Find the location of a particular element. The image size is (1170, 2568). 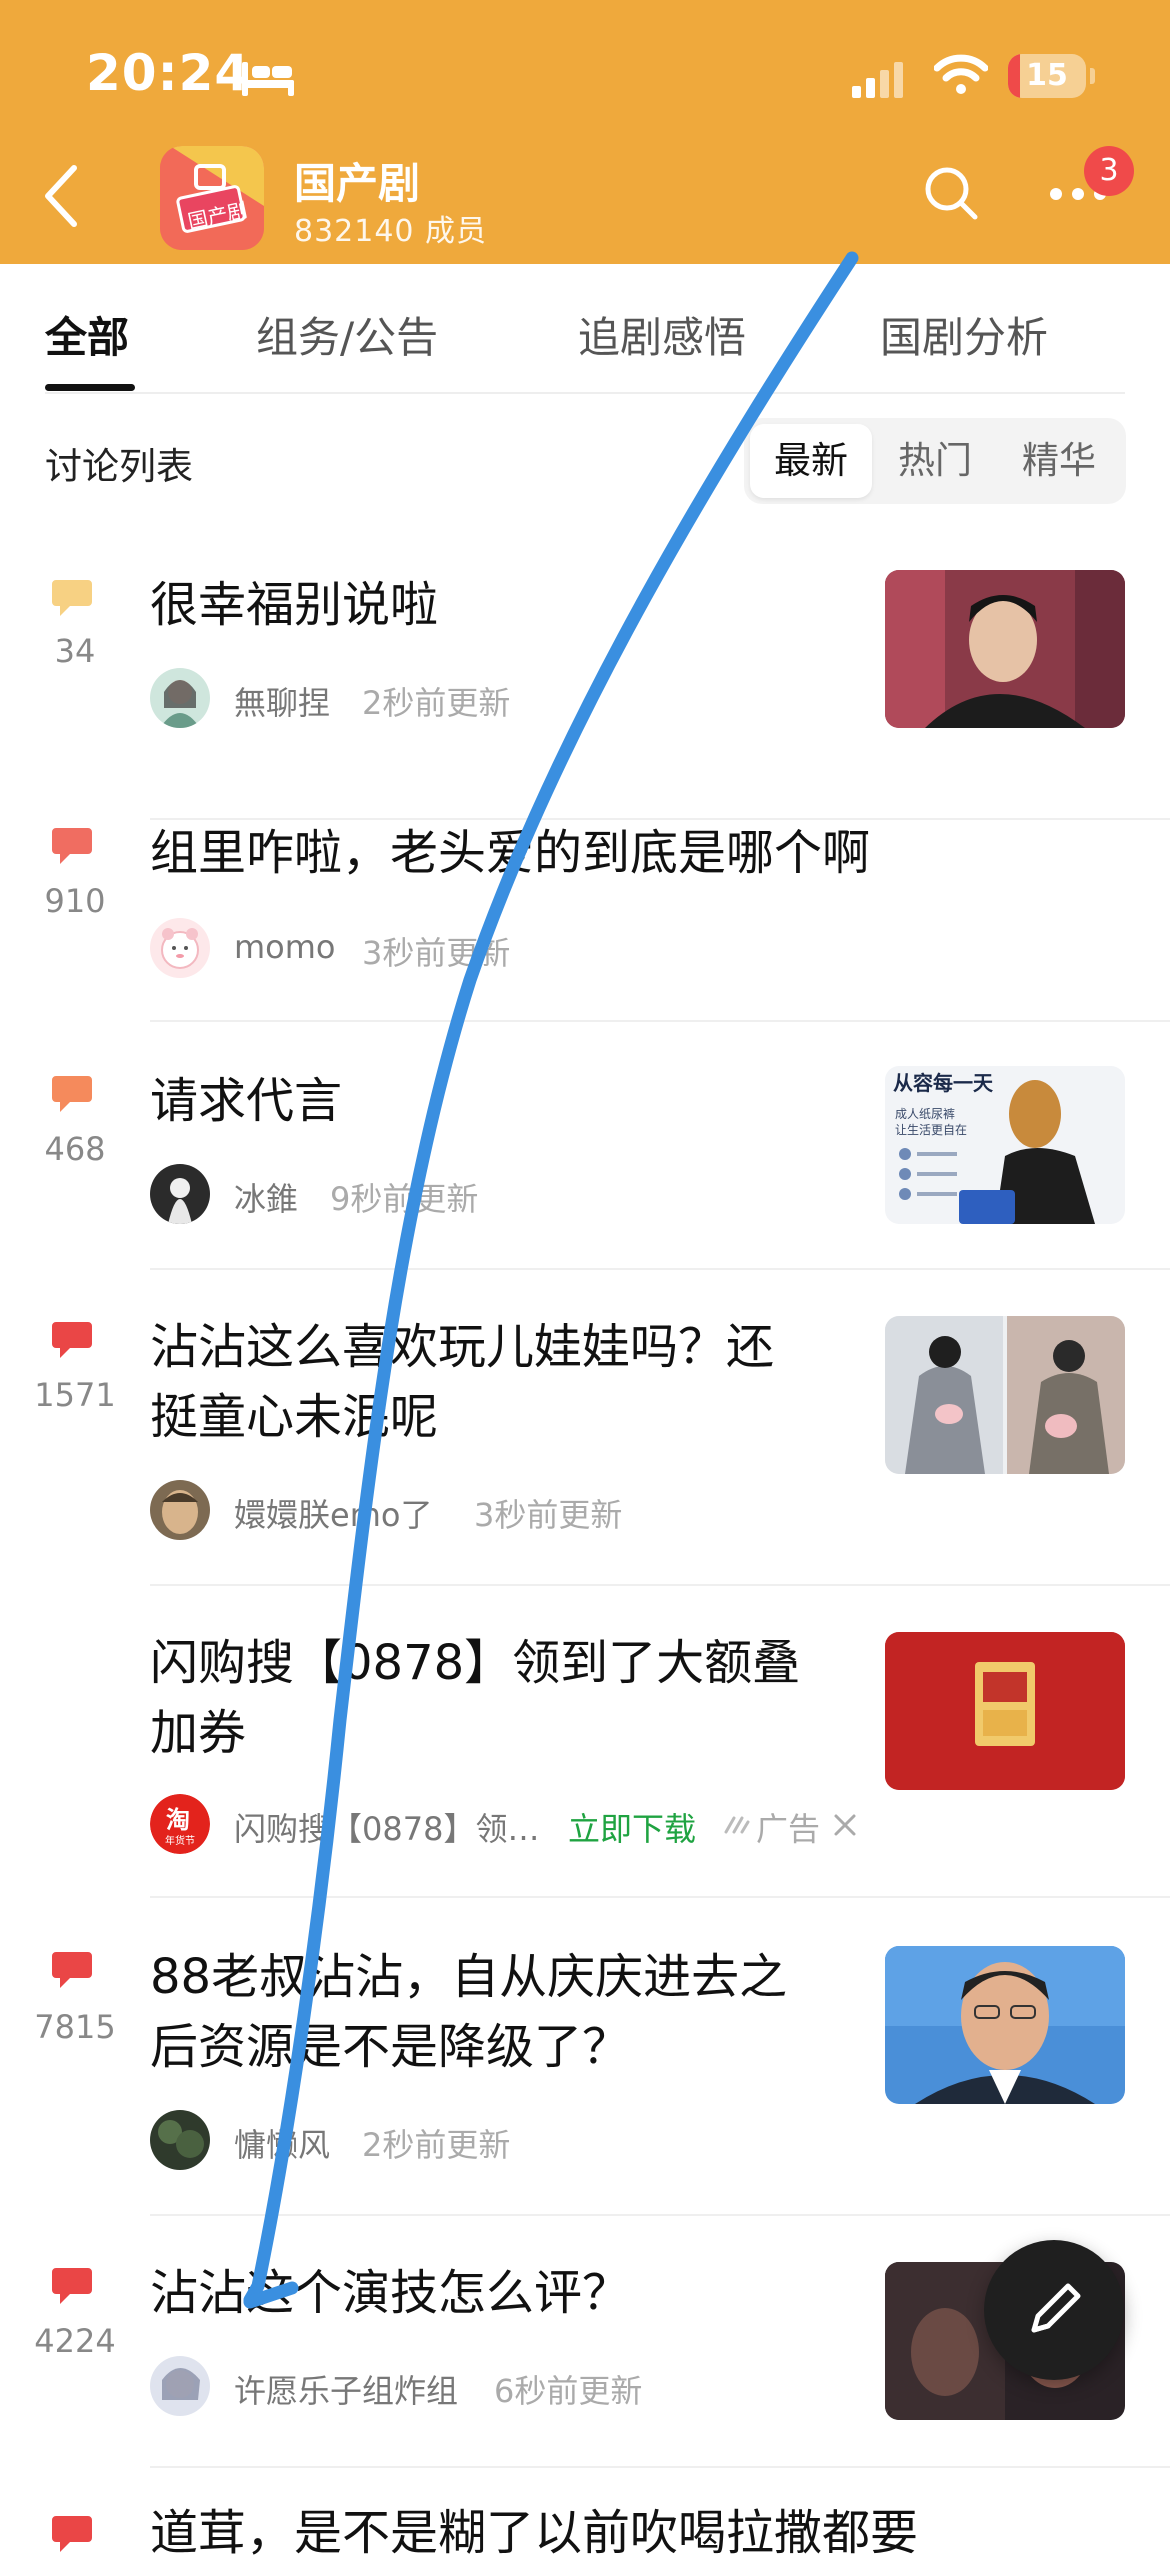

post-author: 無聊捏 is located at coordinates (282, 701).